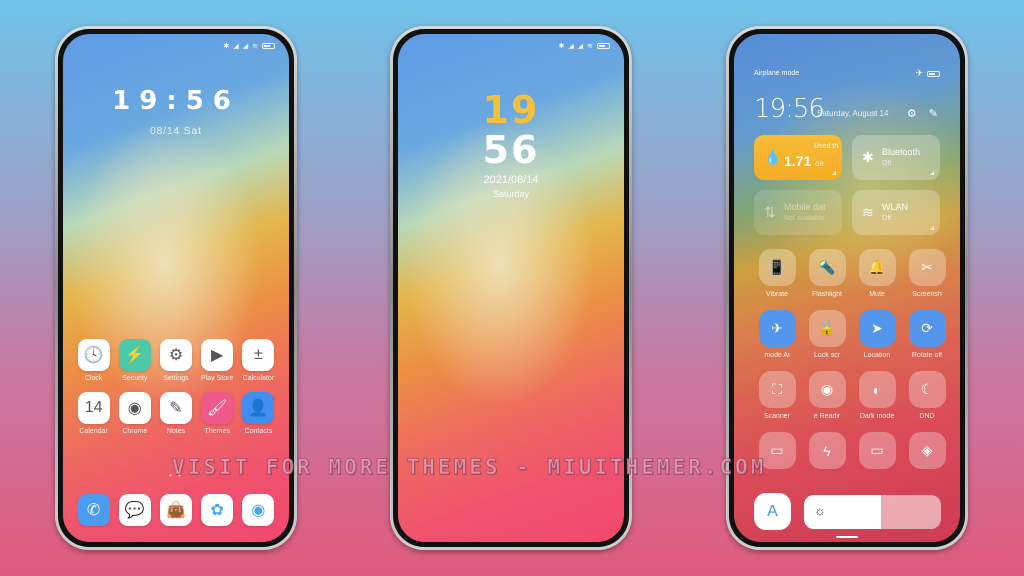 The width and height of the screenshot is (1024, 576). I want to click on toggle-label: Location, so click(877, 355).